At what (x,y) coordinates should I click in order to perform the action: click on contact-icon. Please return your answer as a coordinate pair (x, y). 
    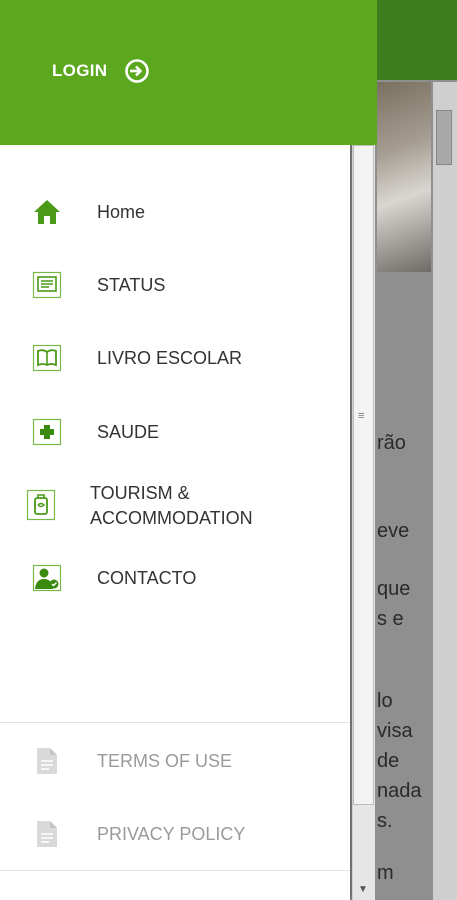
    Looking at the image, I should click on (47, 578).